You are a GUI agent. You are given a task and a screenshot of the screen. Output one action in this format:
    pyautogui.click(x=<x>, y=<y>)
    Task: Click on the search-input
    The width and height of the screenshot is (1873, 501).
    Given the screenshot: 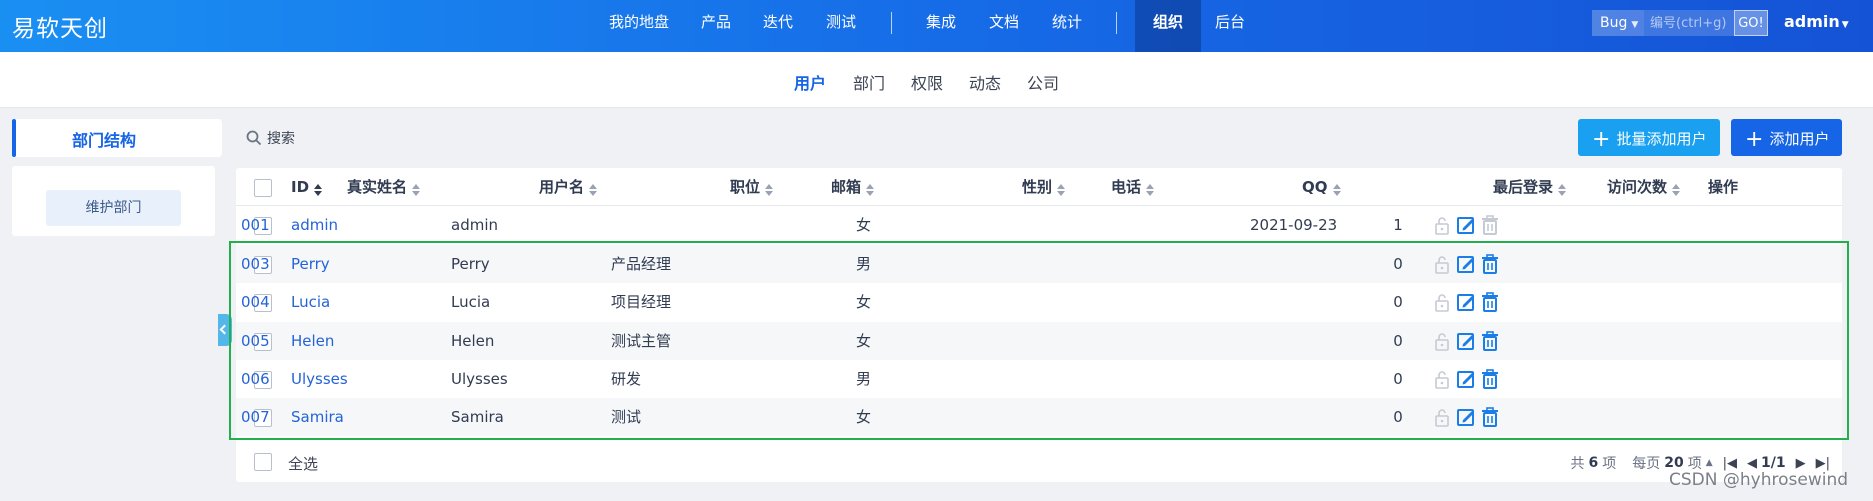 What is the action you would take?
    pyautogui.click(x=1689, y=23)
    